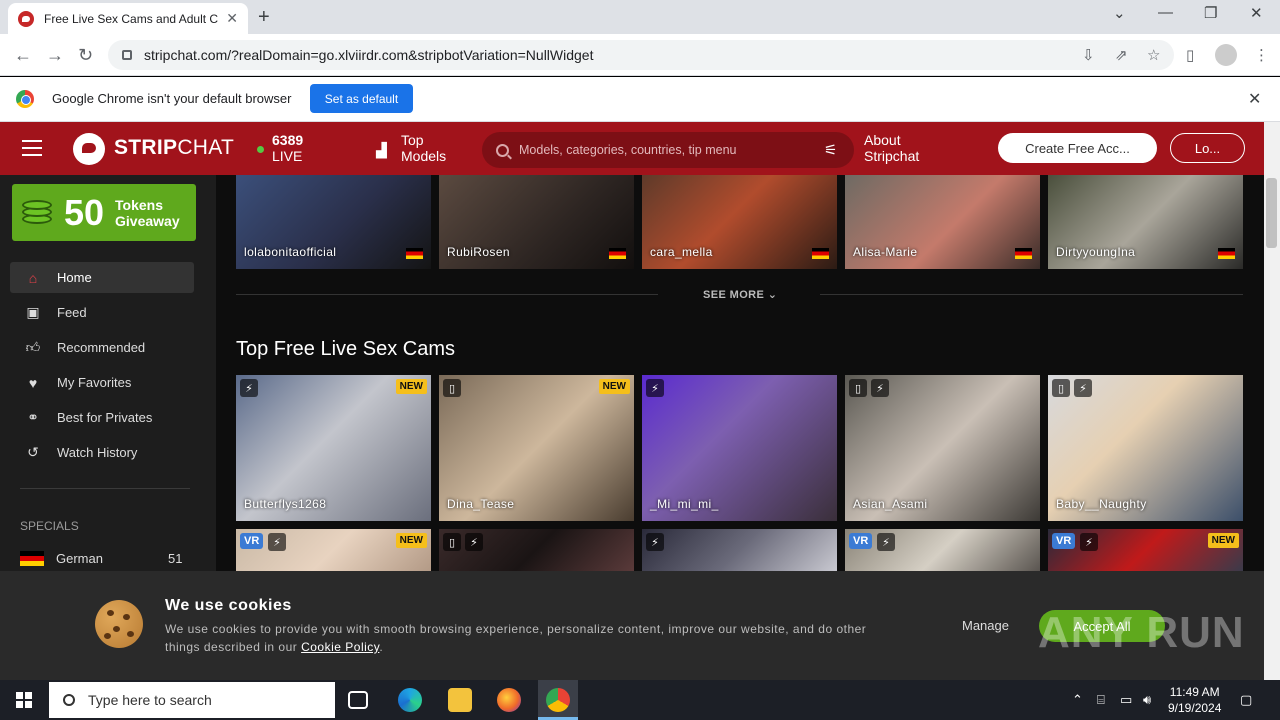 This screenshot has height=720, width=1280. What do you see at coordinates (333, 222) in the screenshot?
I see `model-card: lolabonitaofficial` at bounding box center [333, 222].